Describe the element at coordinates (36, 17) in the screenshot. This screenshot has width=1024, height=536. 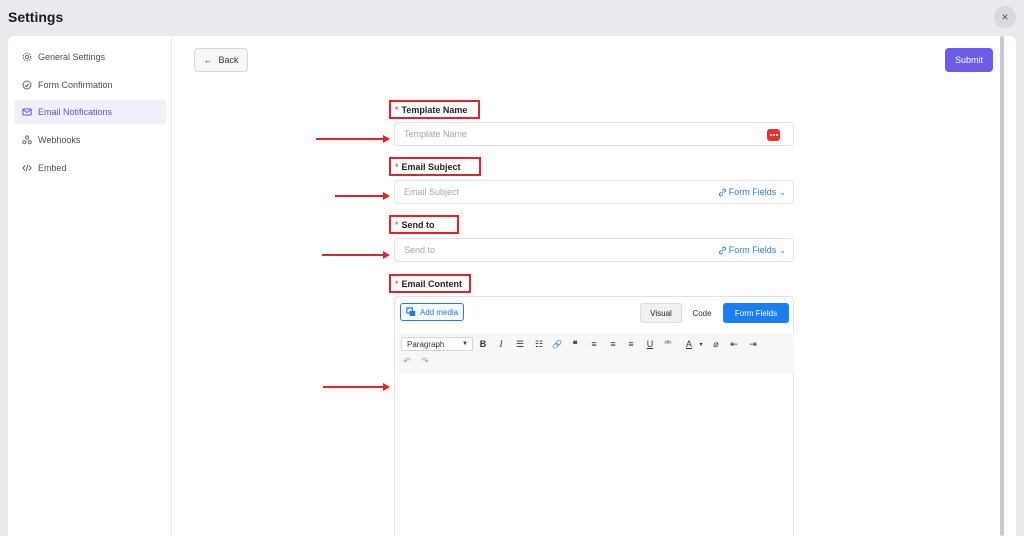
I see `page-title: Settings` at that location.